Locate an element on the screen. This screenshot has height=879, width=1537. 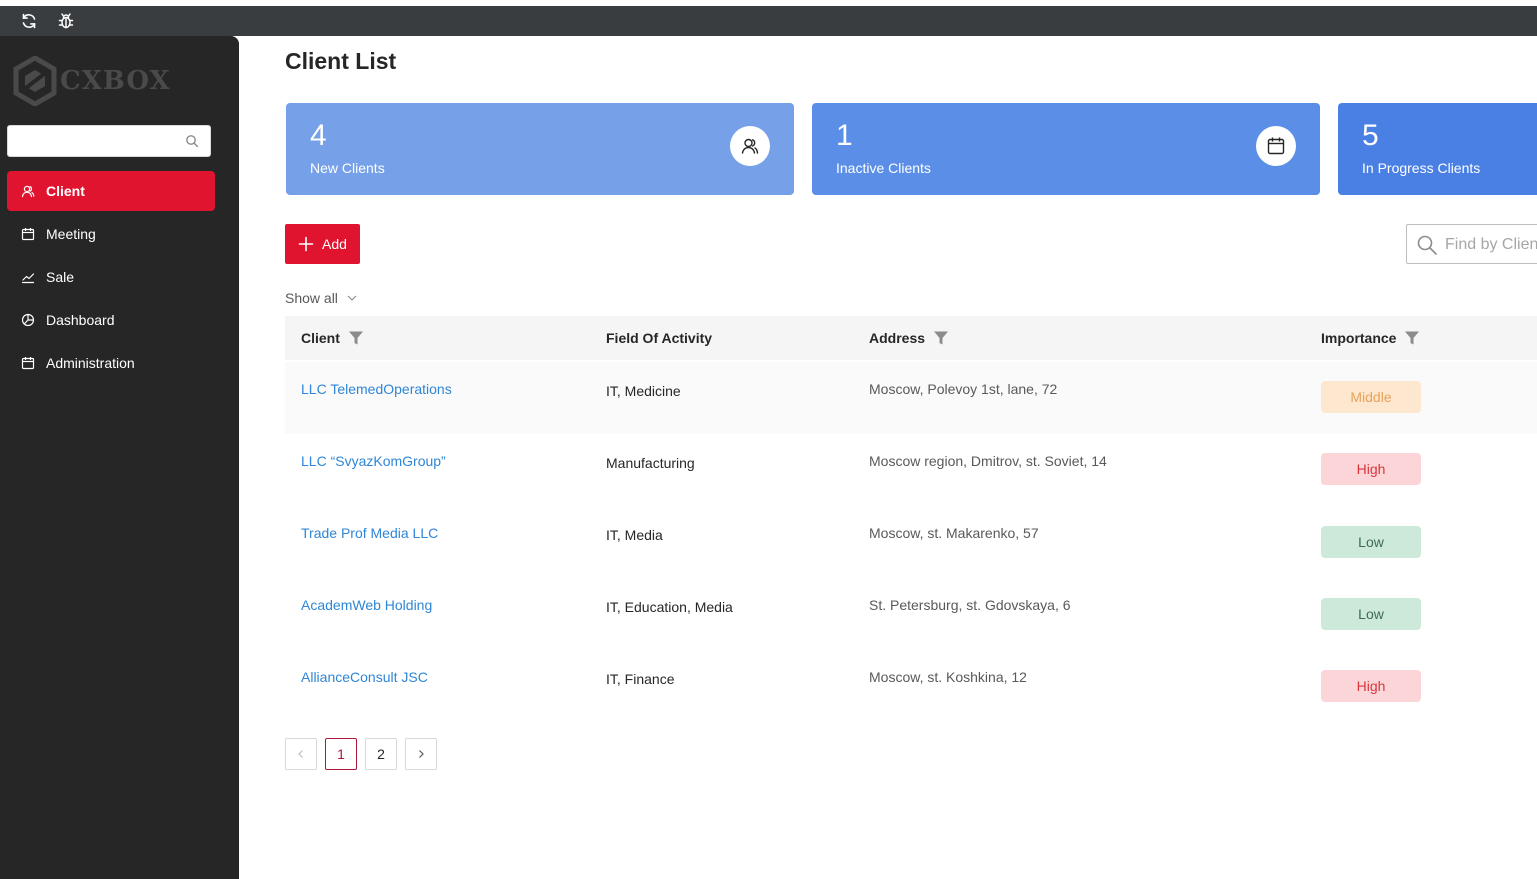
address: Moscow, Polevoy 1st, lane, 72 is located at coordinates (963, 389).